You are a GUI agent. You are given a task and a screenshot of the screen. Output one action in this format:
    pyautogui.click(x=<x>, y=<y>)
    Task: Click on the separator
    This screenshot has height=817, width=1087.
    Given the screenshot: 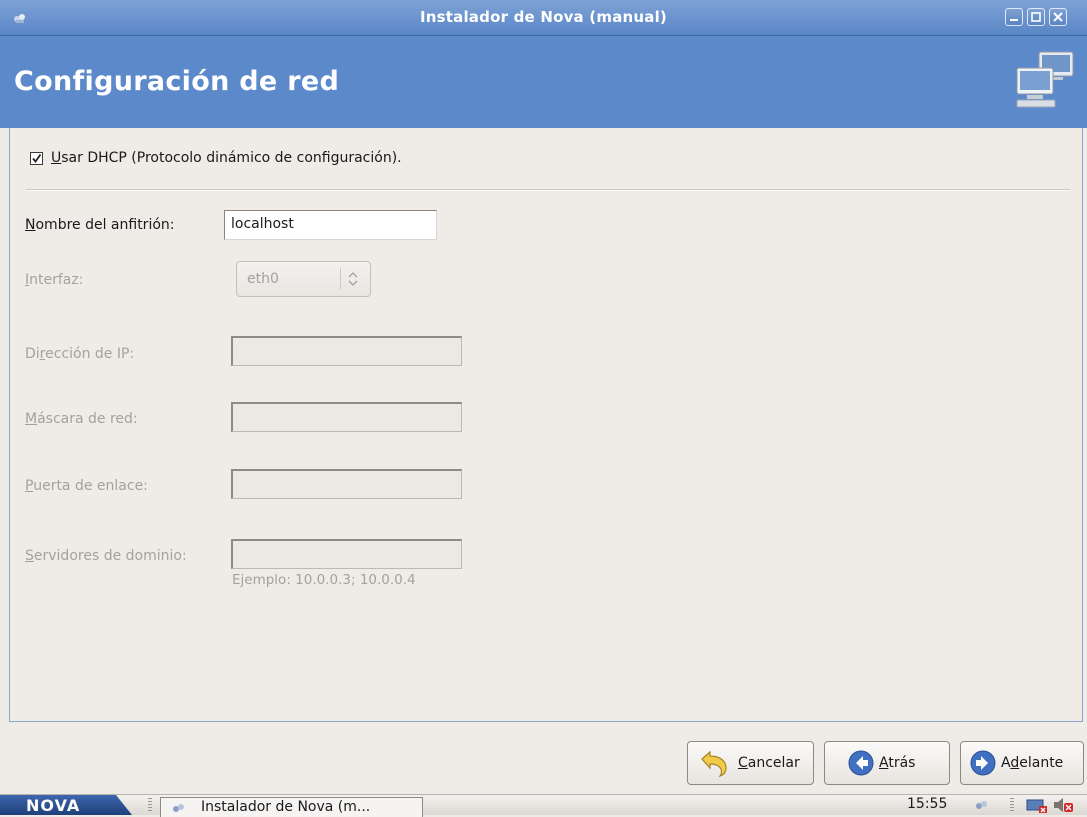 What is the action you would take?
    pyautogui.click(x=548, y=190)
    